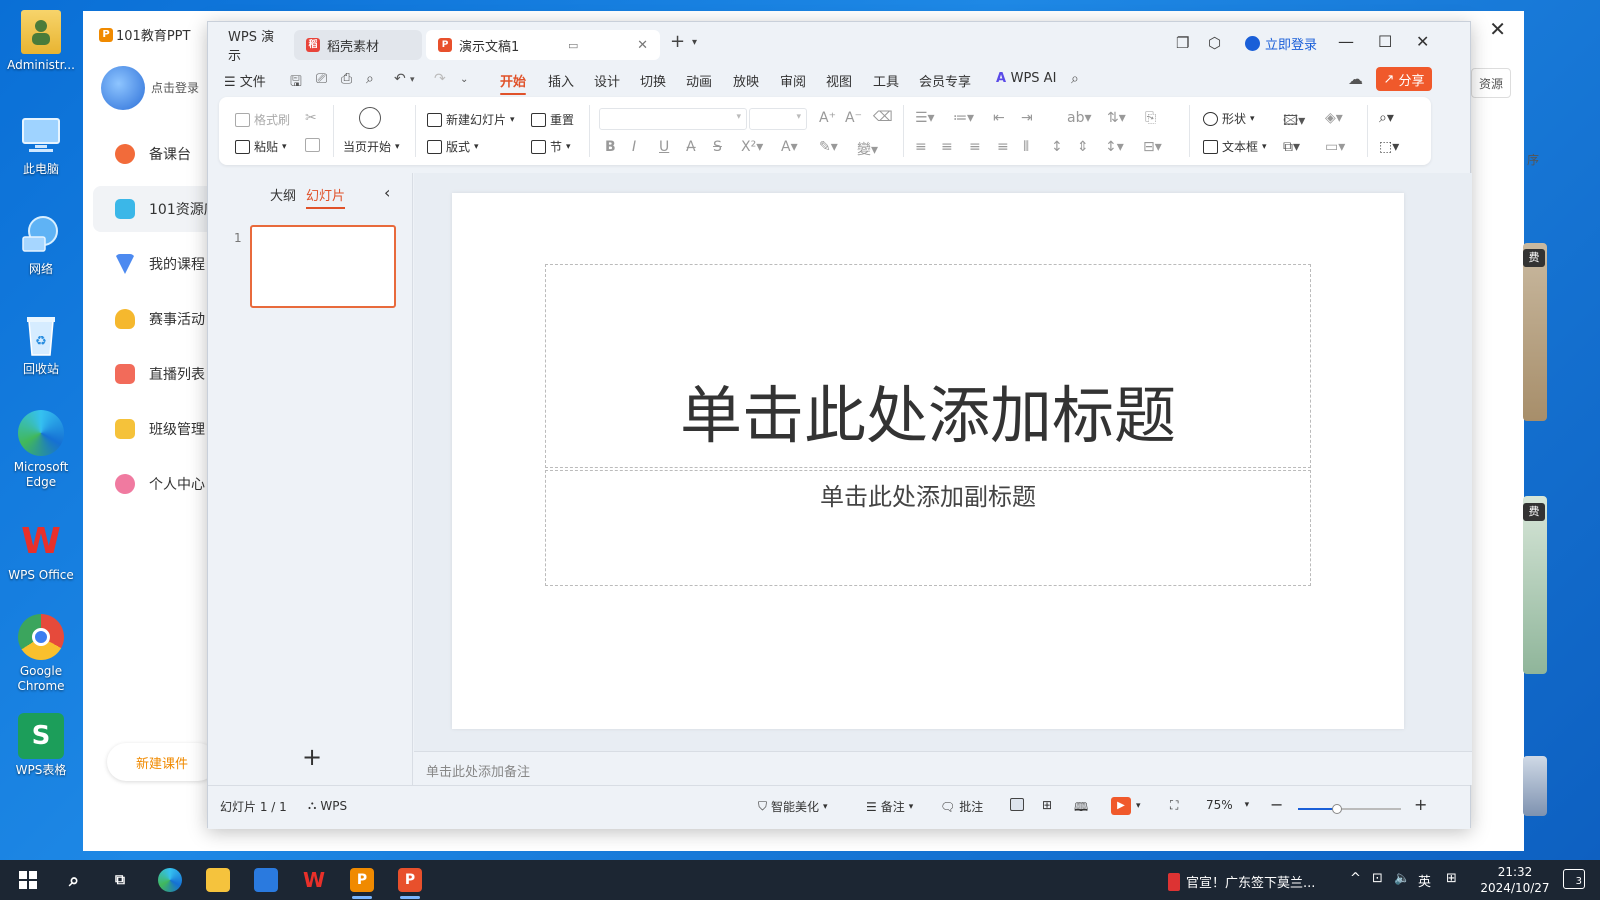 The width and height of the screenshot is (1600, 900). I want to click on redo-icon: ↷, so click(440, 79).